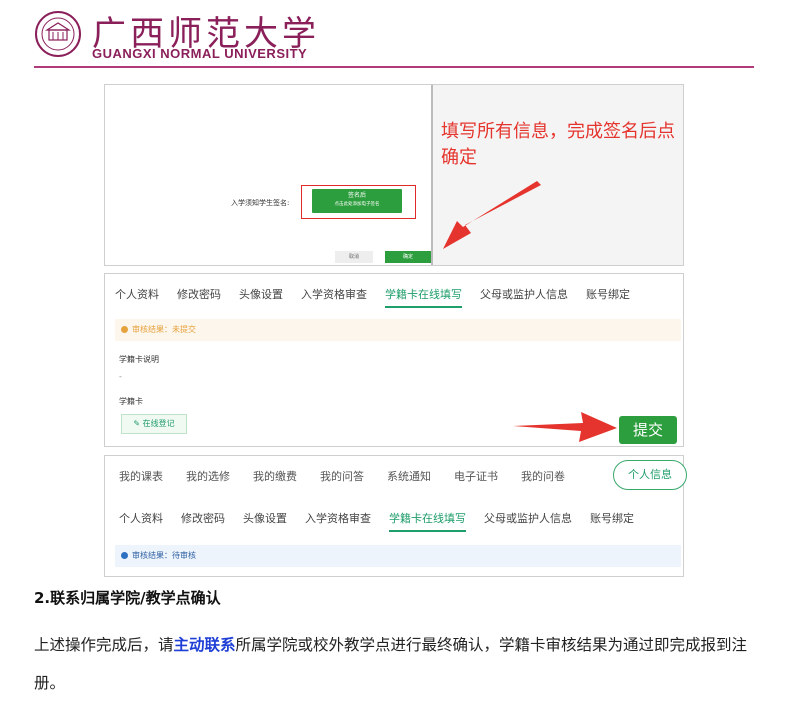  What do you see at coordinates (543, 476) in the screenshot?
I see `nav-surveys: 我的问卷` at bounding box center [543, 476].